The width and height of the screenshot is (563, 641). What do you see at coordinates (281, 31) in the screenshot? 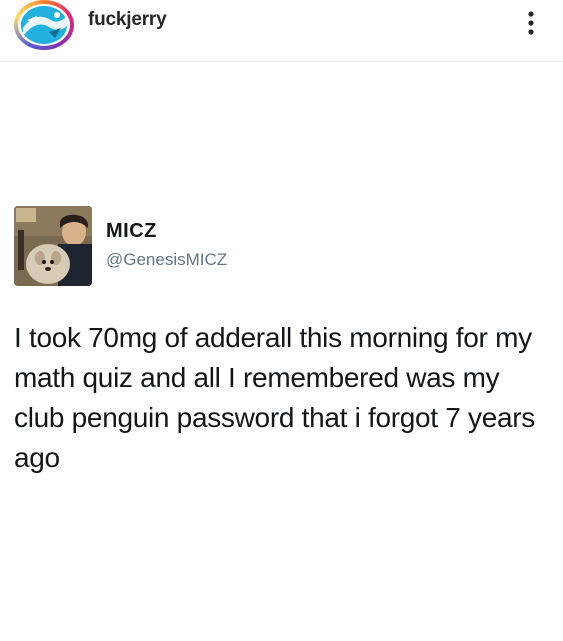
I see `post-header: fuckjerry` at bounding box center [281, 31].